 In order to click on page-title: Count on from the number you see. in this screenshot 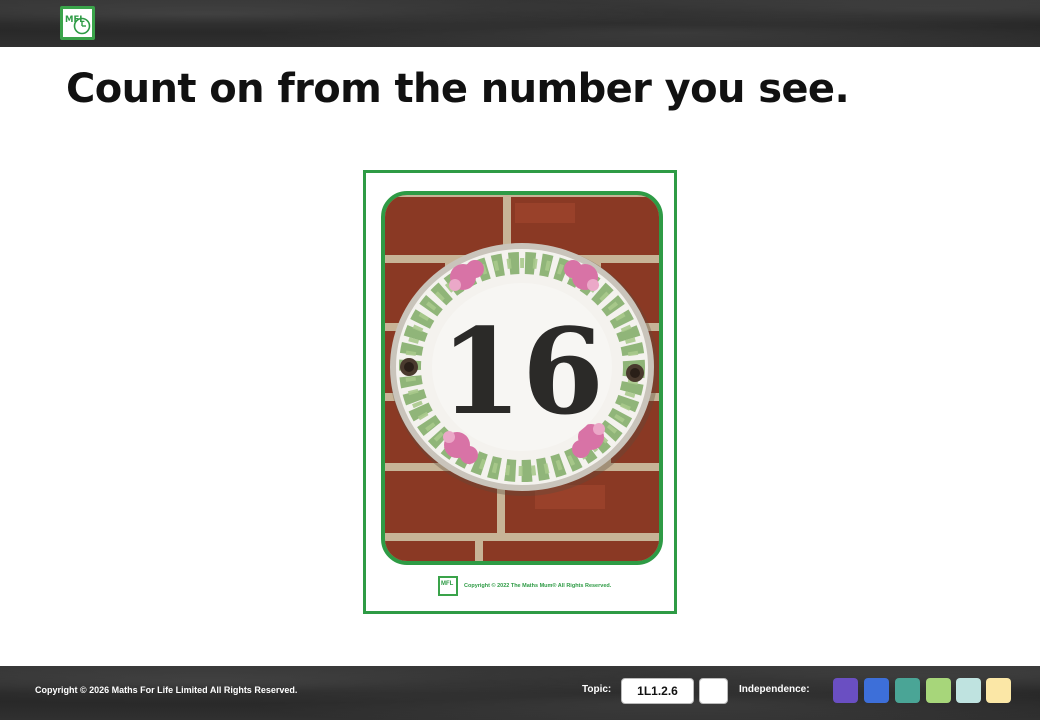, I will do `click(458, 89)`.